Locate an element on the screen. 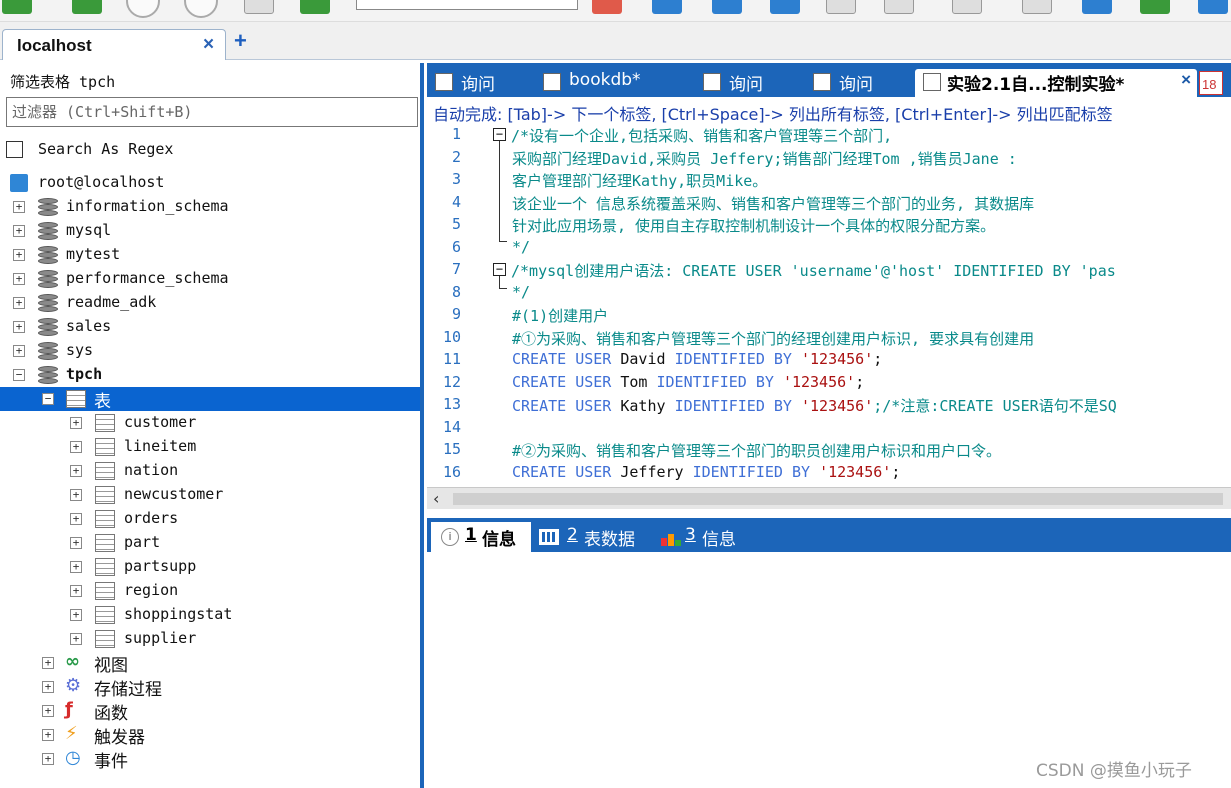 This screenshot has height=788, width=1231. tree-folder-node: + ◷ 事件 is located at coordinates (210, 759).